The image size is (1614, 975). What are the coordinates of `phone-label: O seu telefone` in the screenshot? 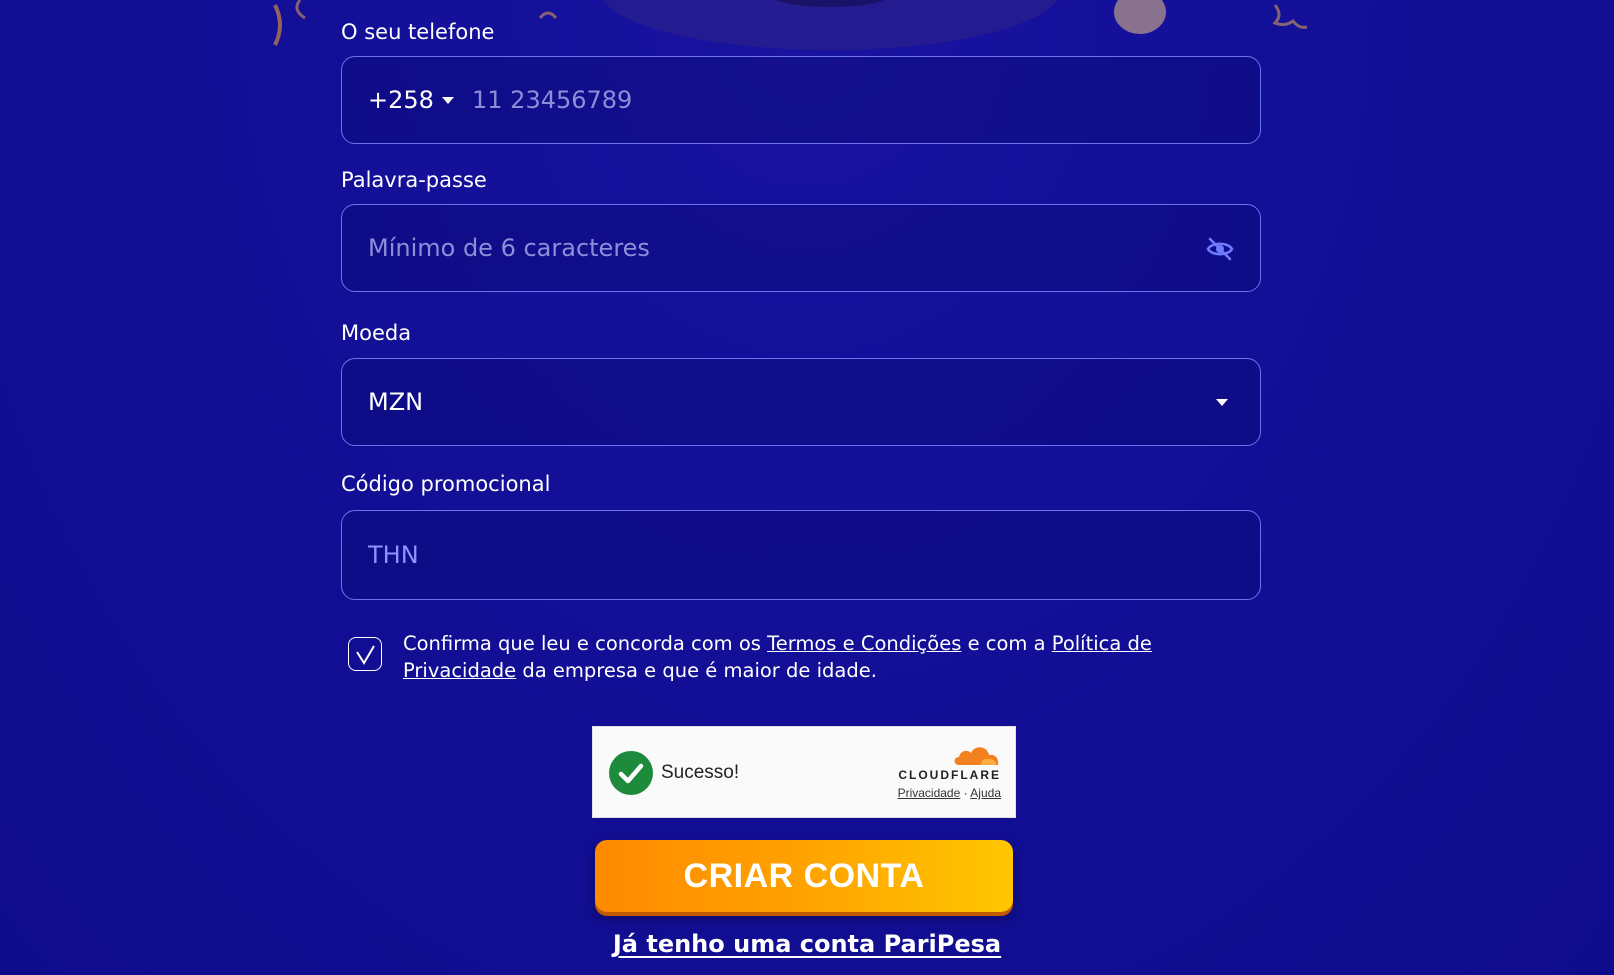 It's located at (418, 32).